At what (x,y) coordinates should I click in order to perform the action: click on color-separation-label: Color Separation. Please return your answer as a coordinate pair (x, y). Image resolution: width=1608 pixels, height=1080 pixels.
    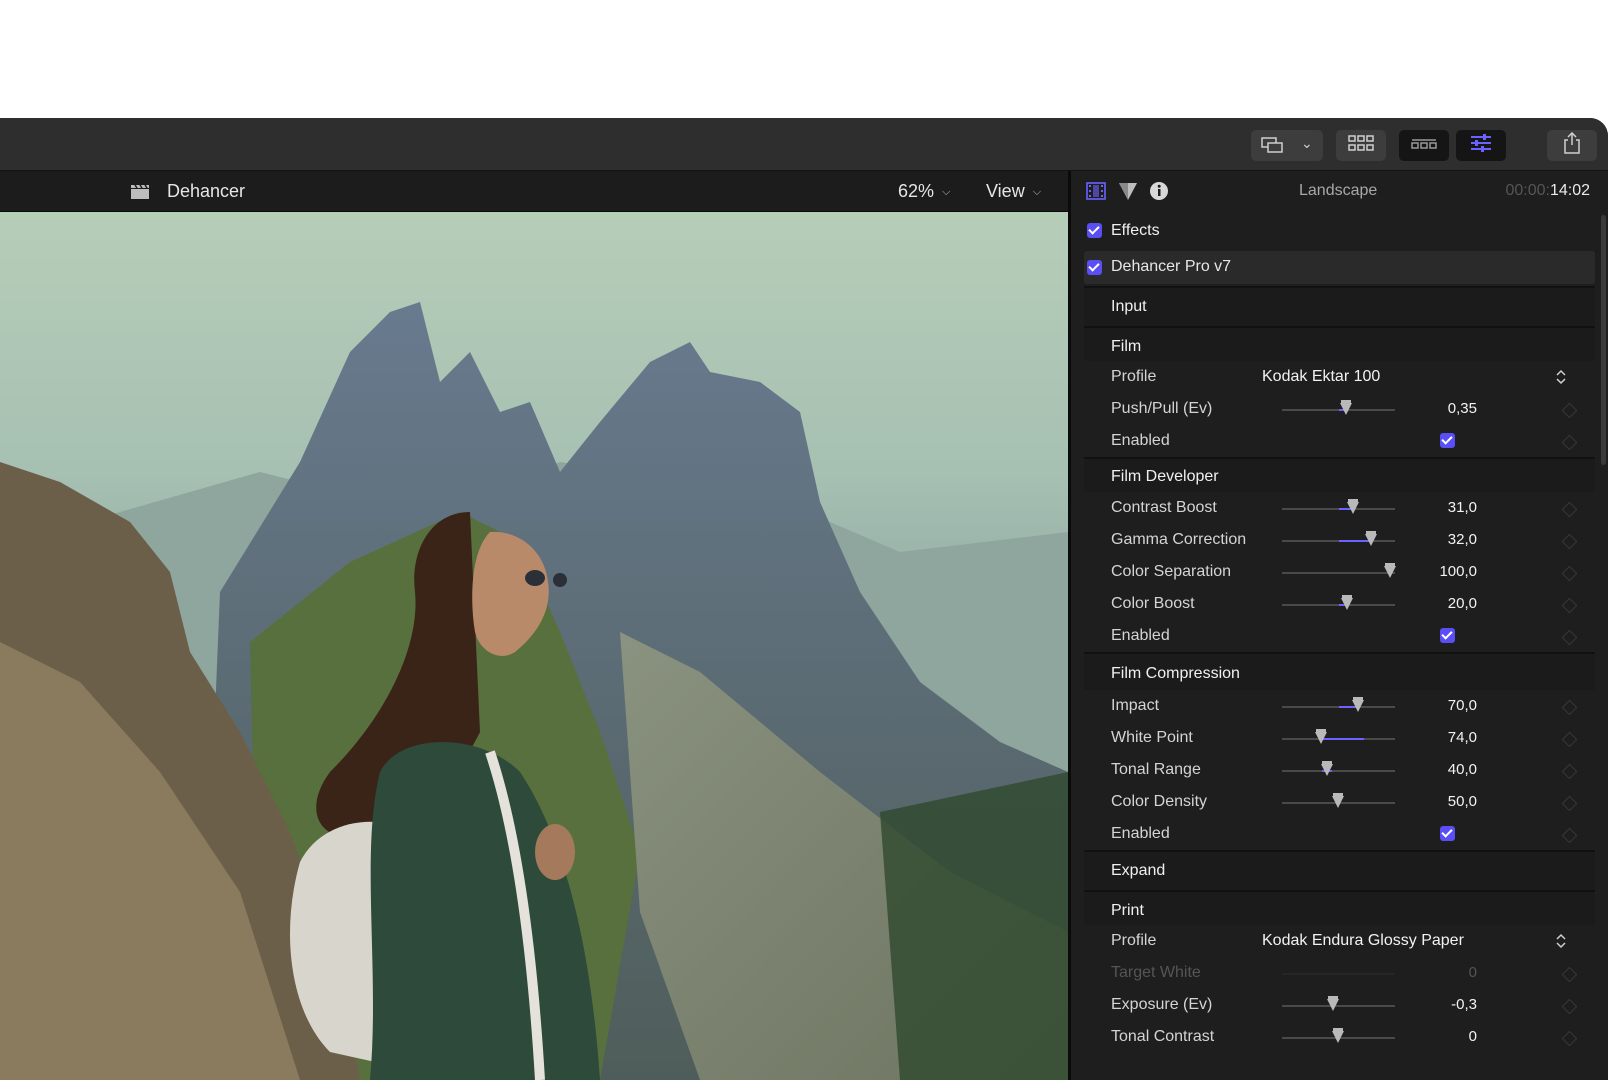
    Looking at the image, I should click on (1171, 571).